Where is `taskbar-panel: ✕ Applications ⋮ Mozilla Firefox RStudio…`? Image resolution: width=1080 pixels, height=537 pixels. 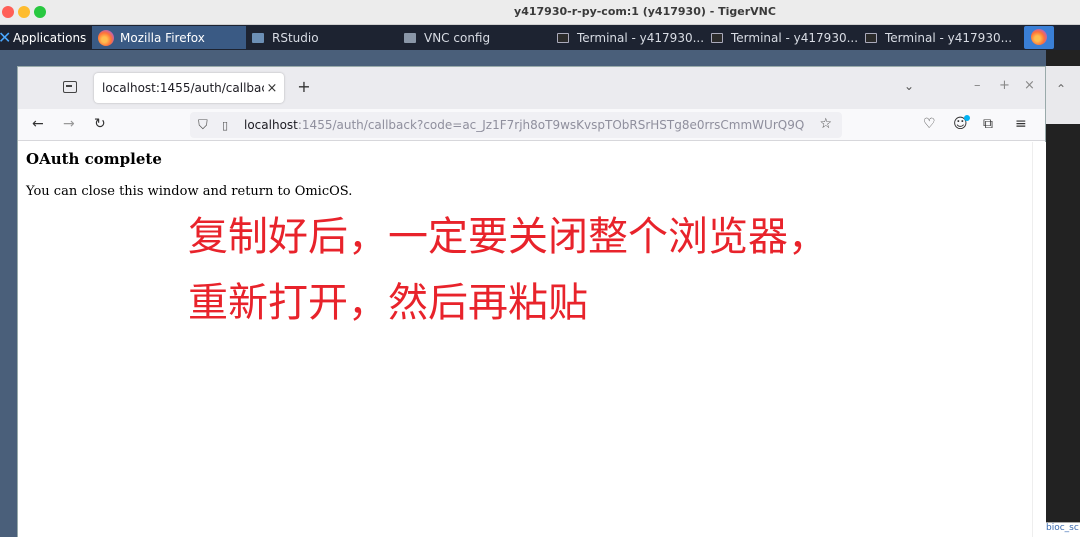 taskbar-panel: ✕ Applications ⋮ Mozilla Firefox RStudio… is located at coordinates (540, 37).